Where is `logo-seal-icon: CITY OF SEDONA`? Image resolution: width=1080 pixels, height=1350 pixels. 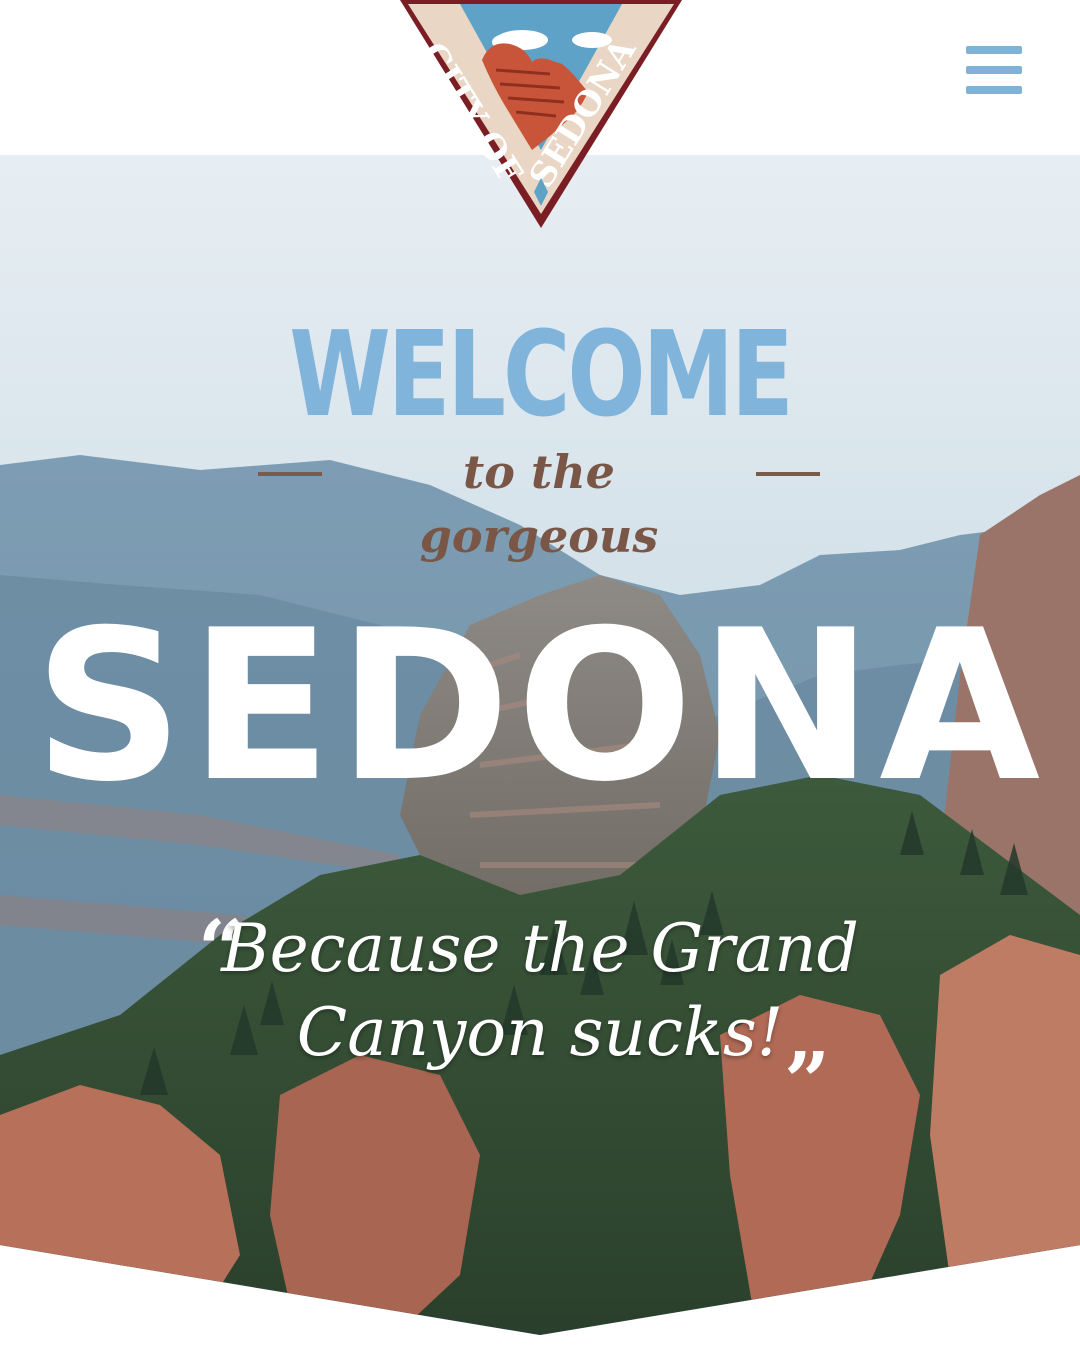
logo-seal-icon: CITY OF SEDONA is located at coordinates (541, 114).